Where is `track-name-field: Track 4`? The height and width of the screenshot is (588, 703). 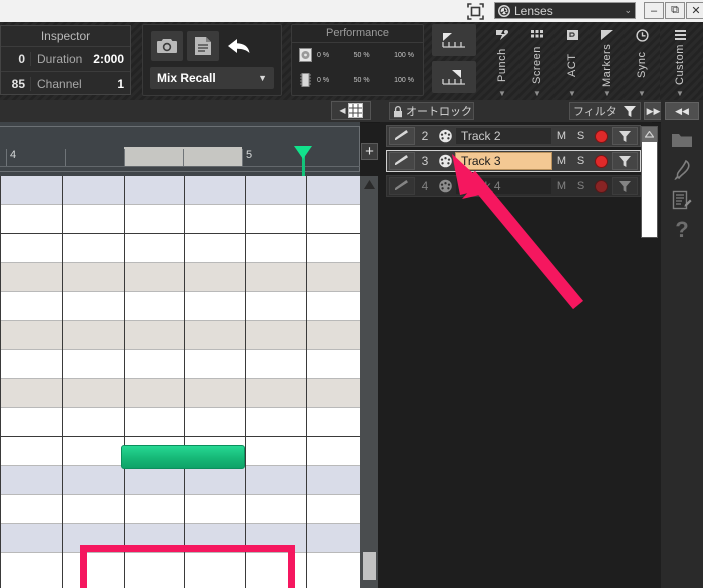 track-name-field: Track 4 is located at coordinates (503, 186).